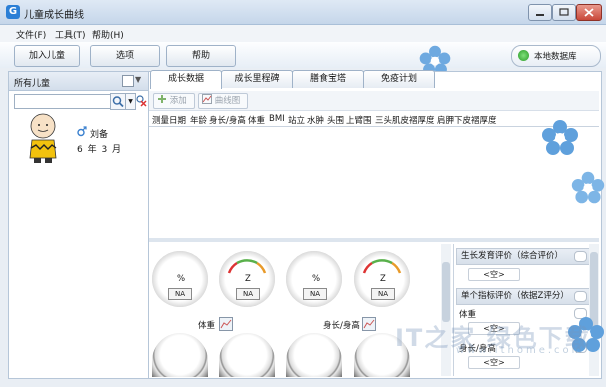 The width and height of the screenshot is (606, 387). I want to click on overall-evaluation-header: 生长发育评价（综合评价）, so click(523, 256).